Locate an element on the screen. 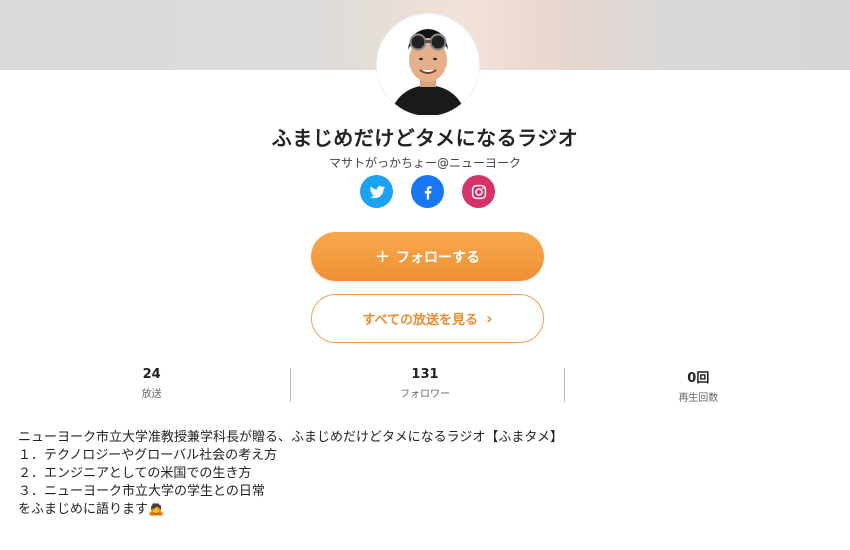 The width and height of the screenshot is (850, 550). facebook-icon is located at coordinates (428, 192).